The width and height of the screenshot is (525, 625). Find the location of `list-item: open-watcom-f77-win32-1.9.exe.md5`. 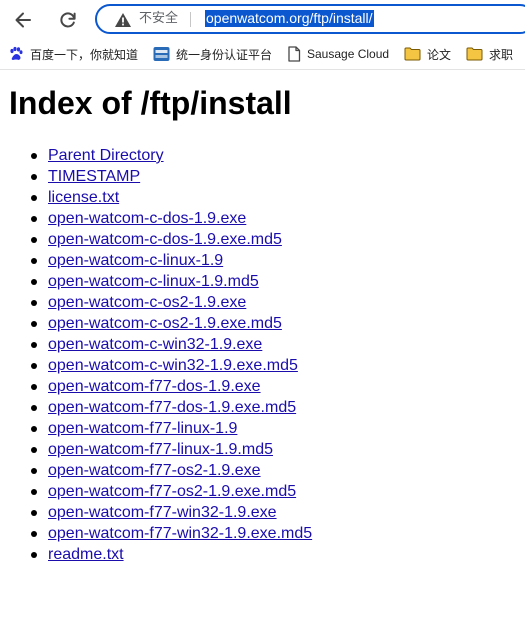

list-item: open-watcom-f77-win32-1.9.exe.md5 is located at coordinates (171, 533).